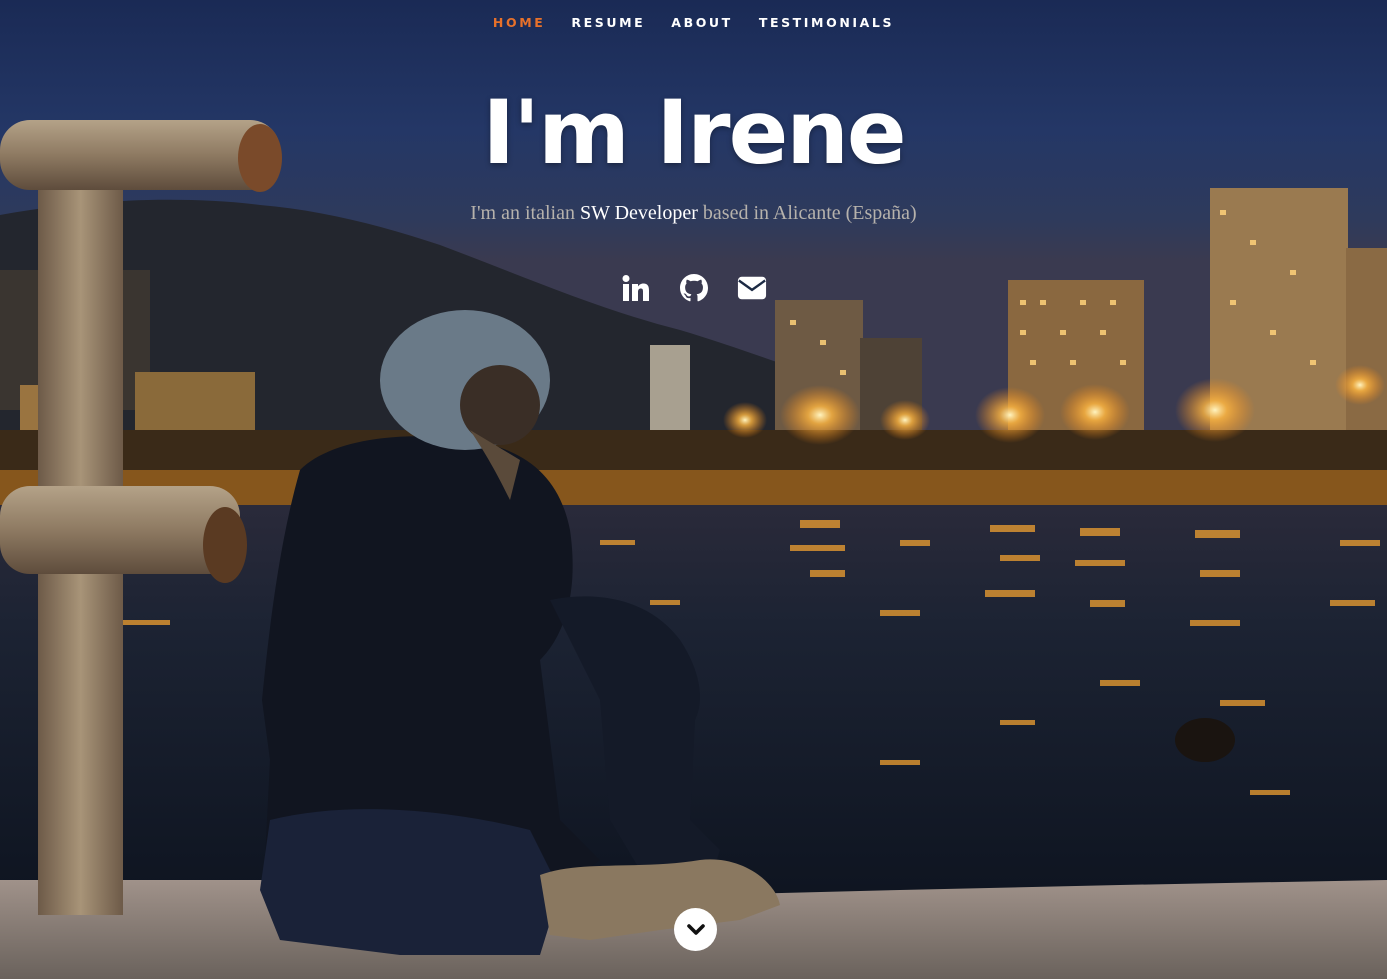 The image size is (1387, 979). What do you see at coordinates (826, 22) in the screenshot?
I see `nav-item-testimonials: TESTIMONIALS` at bounding box center [826, 22].